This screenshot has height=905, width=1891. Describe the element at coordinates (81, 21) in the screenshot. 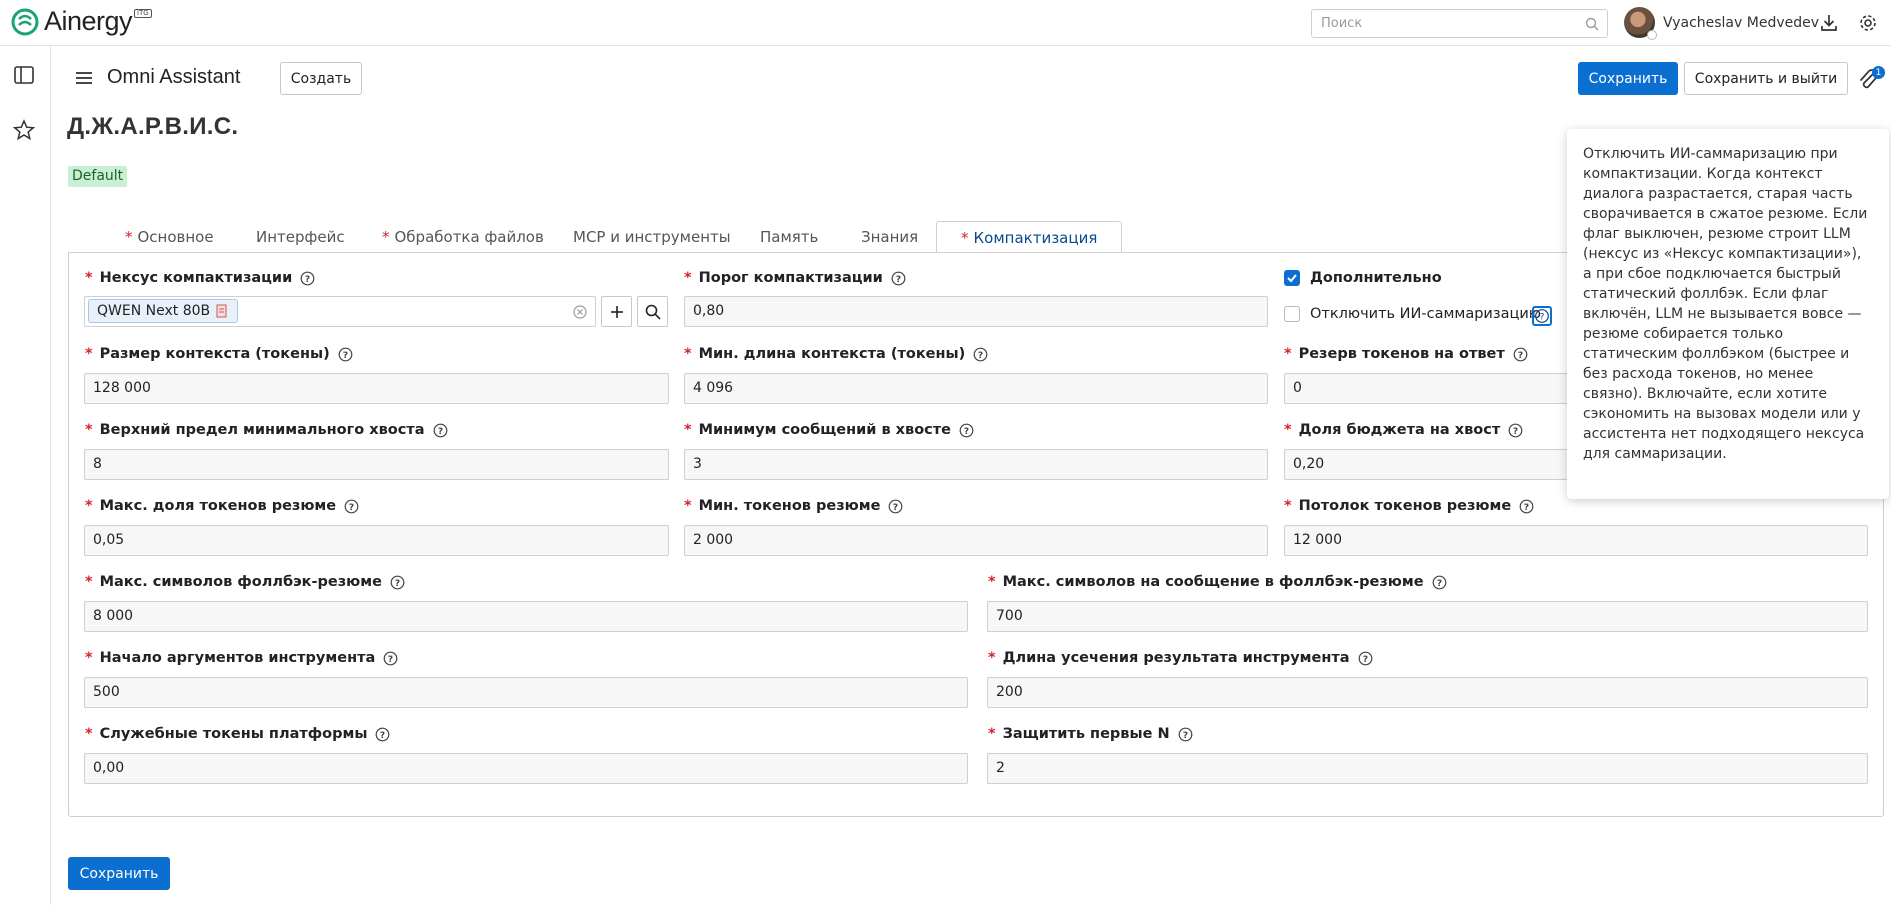

I see `app-logo: Ainergy ITG` at that location.